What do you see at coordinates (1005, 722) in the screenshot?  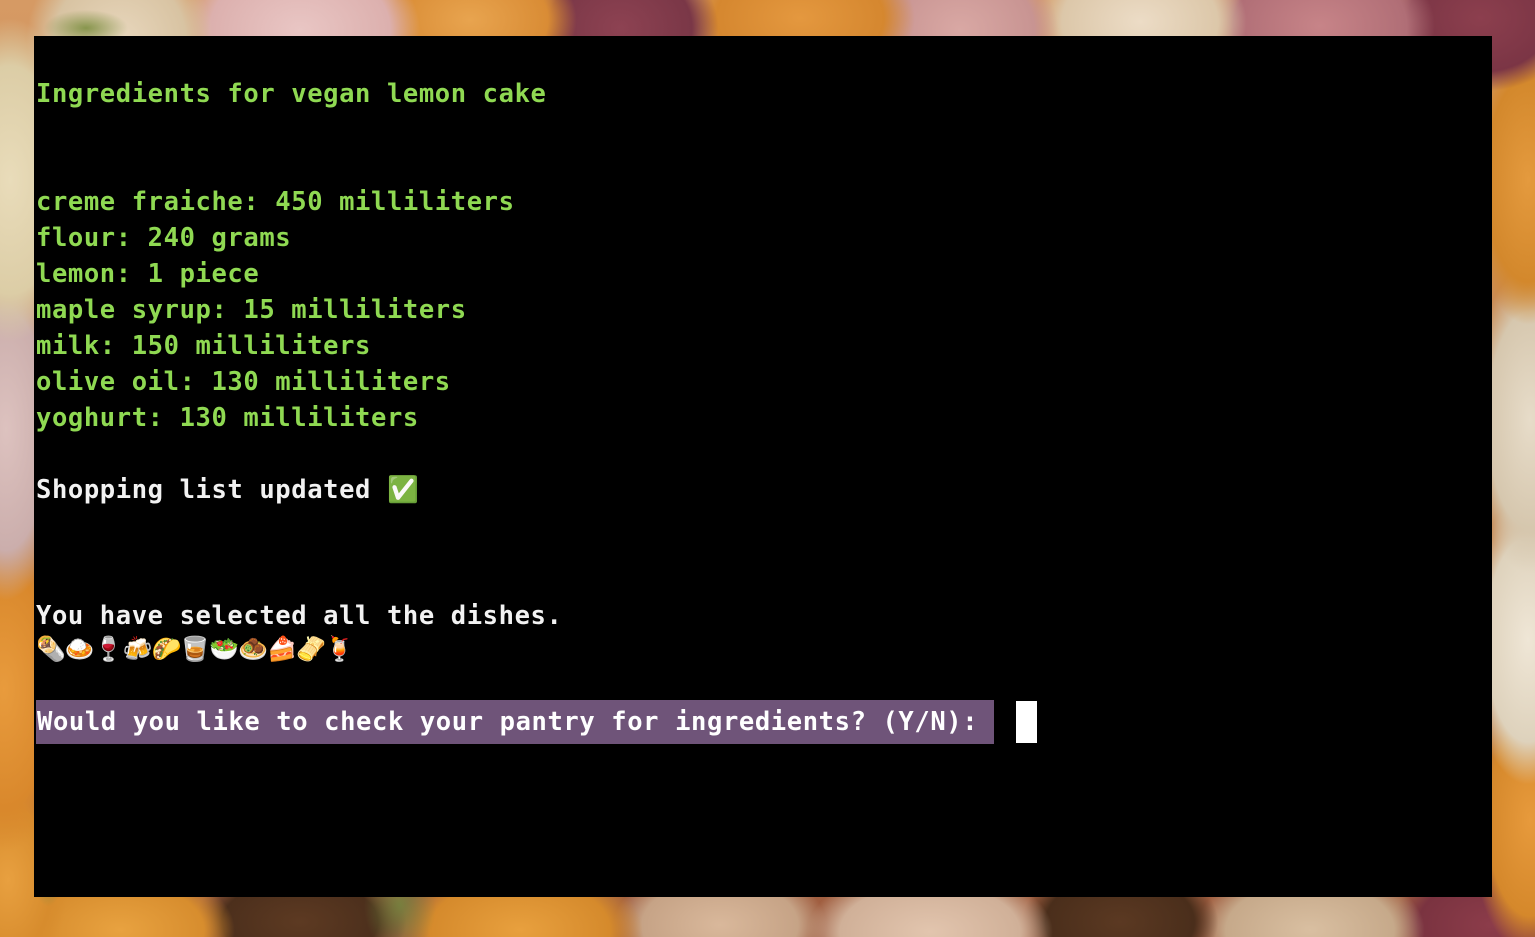 I see `cursor-gap` at bounding box center [1005, 722].